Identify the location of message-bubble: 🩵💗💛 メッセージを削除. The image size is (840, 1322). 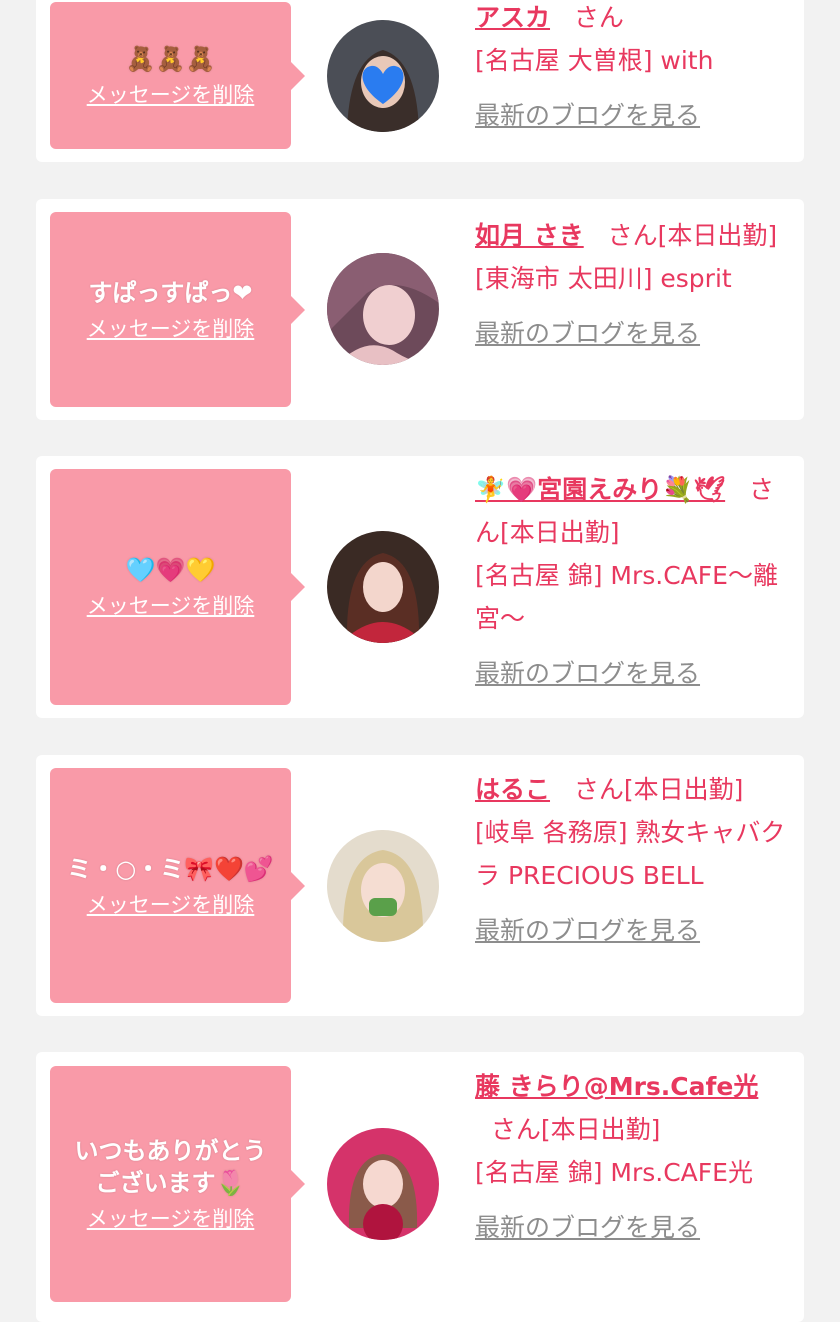
(177, 587).